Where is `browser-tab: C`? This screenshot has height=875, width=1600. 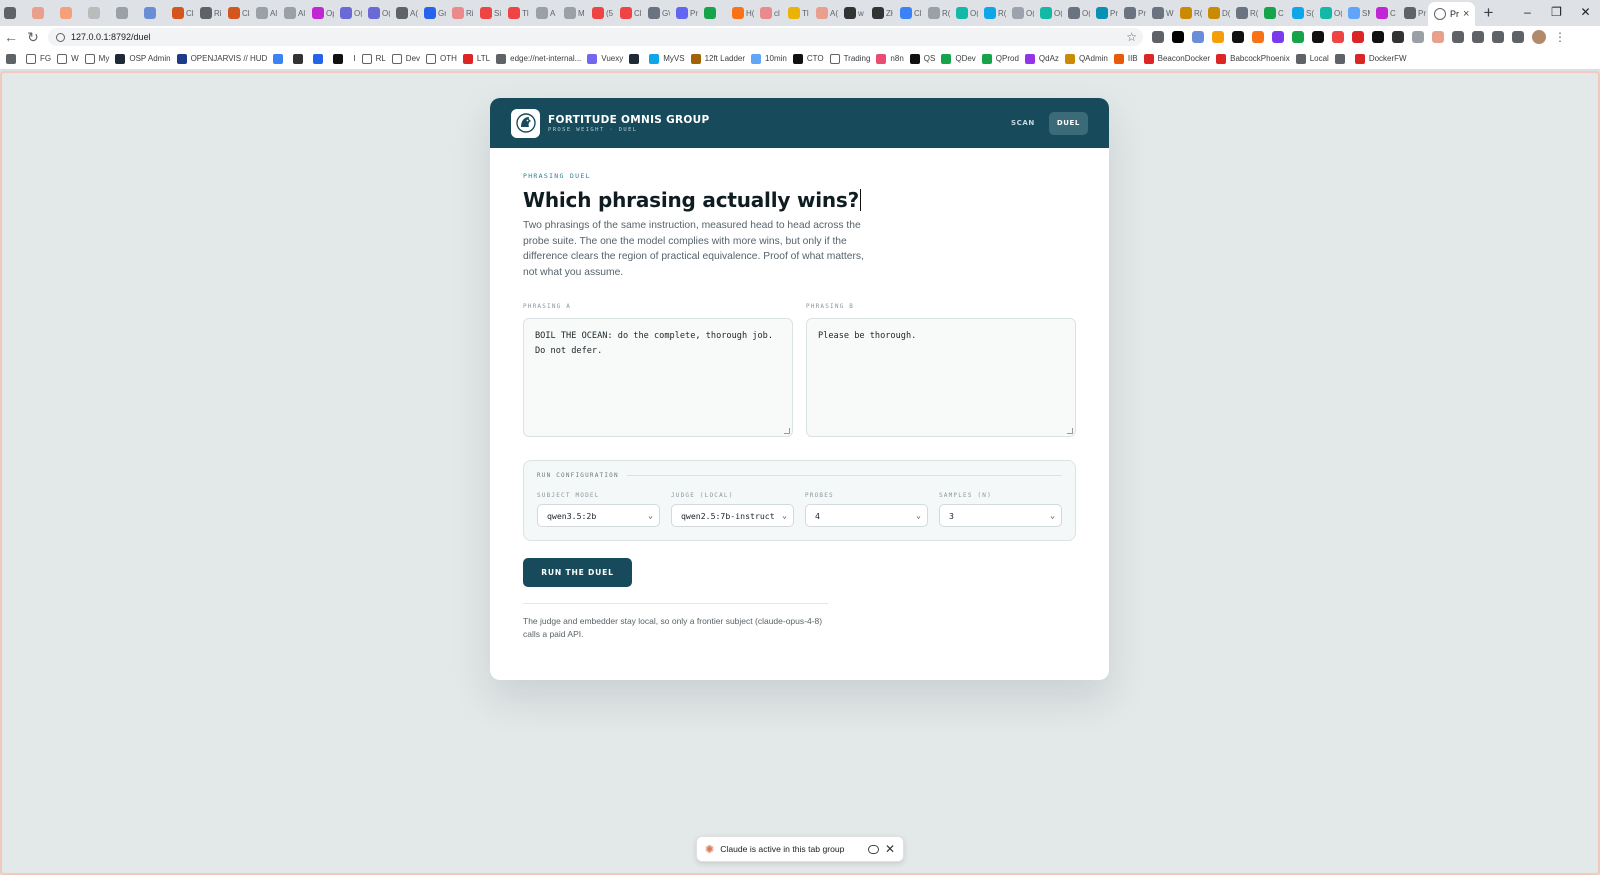 browser-tab: C is located at coordinates (1274, 13).